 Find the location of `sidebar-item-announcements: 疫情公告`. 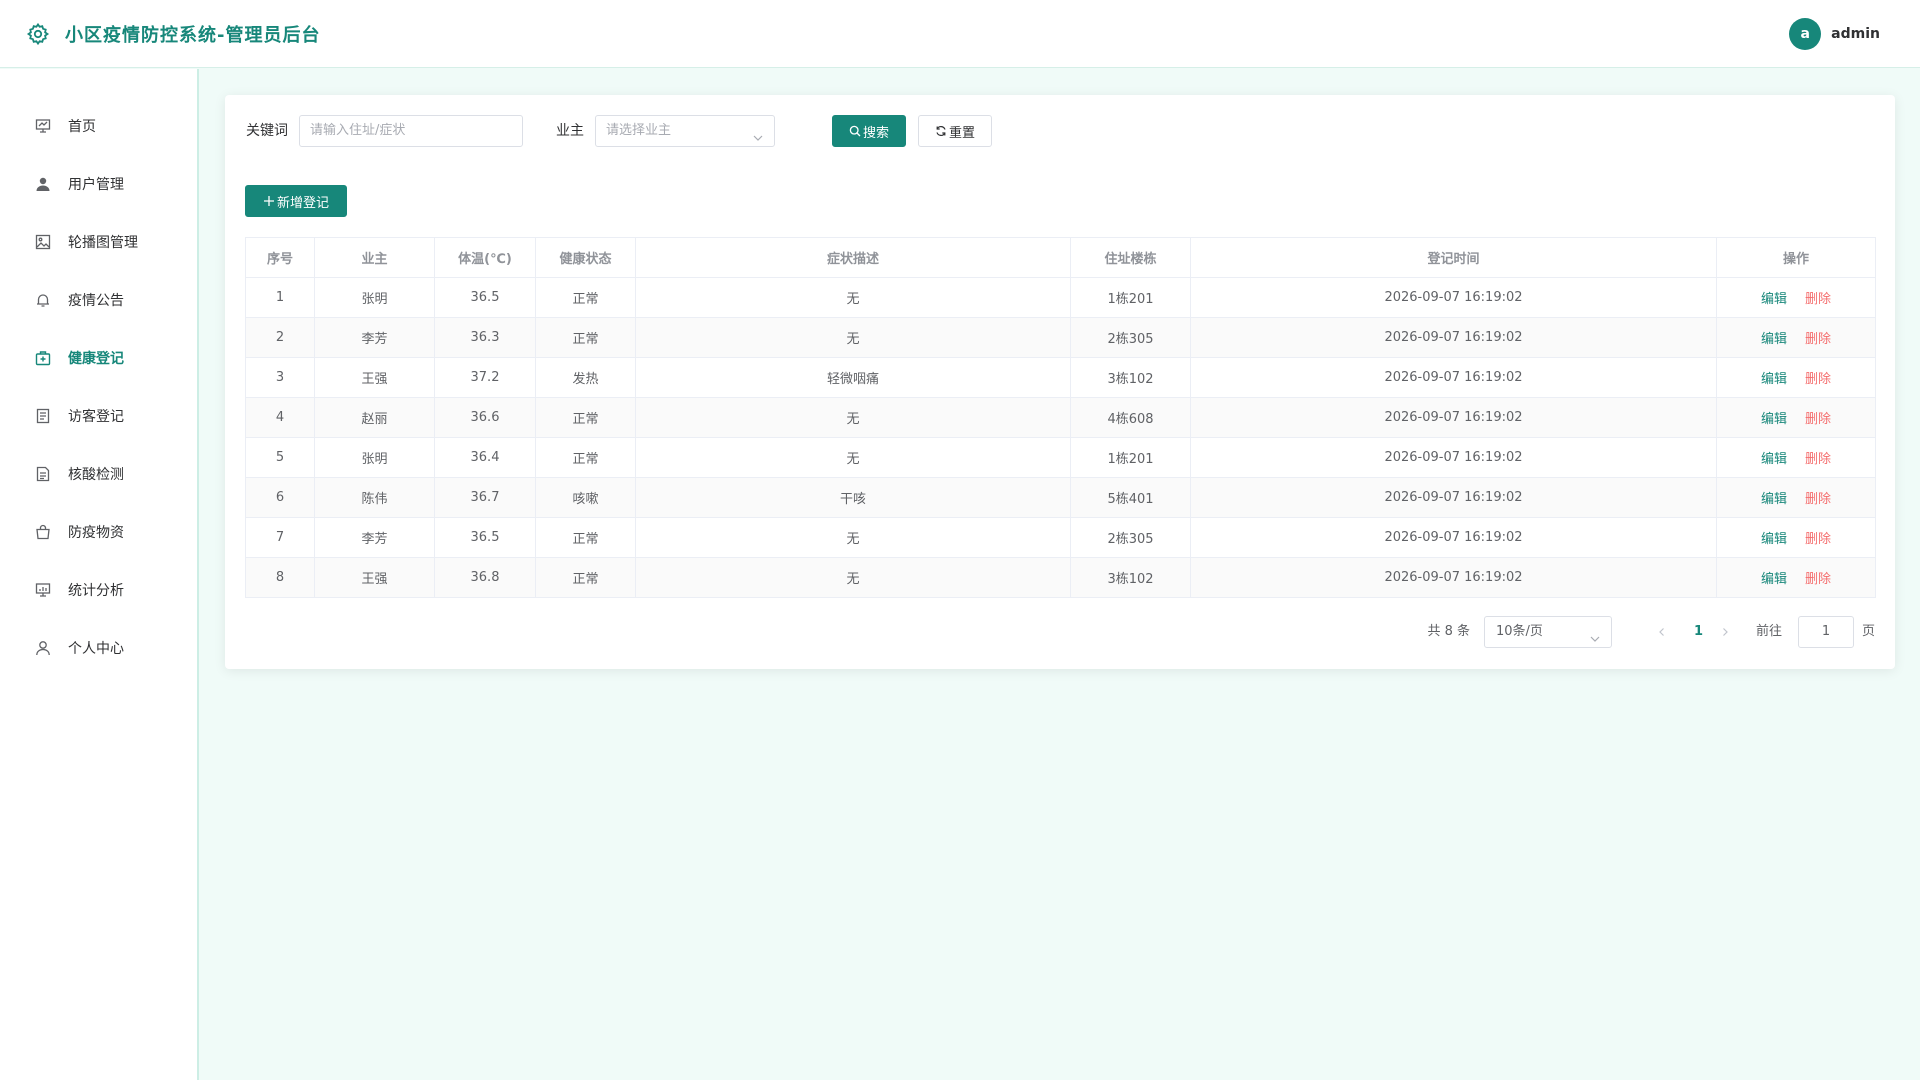

sidebar-item-announcements: 疫情公告 is located at coordinates (98, 300).